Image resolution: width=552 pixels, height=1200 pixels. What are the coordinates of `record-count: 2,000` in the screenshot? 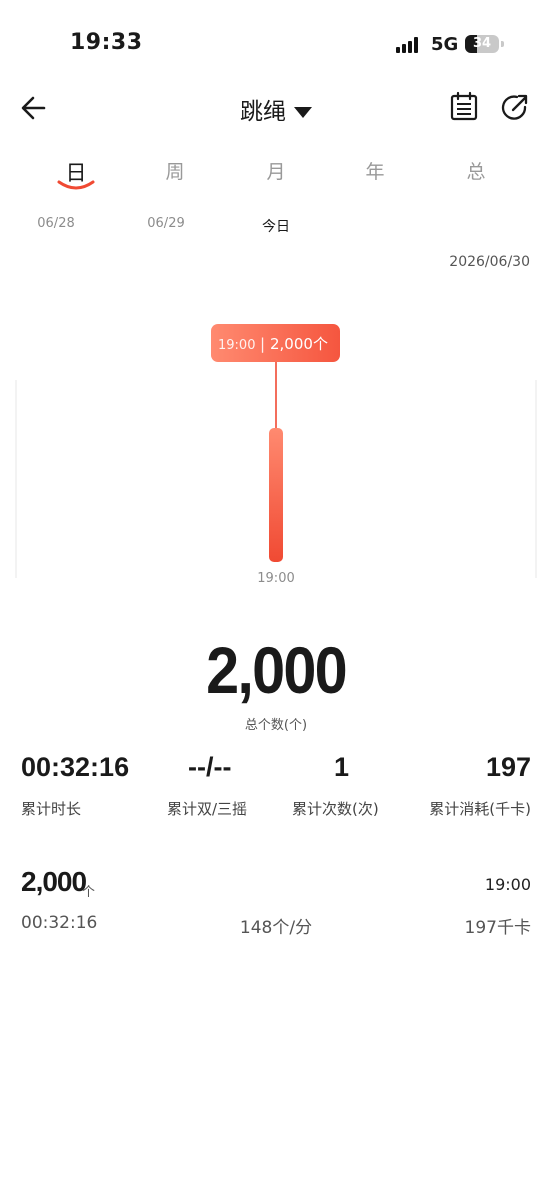 It's located at (54, 881).